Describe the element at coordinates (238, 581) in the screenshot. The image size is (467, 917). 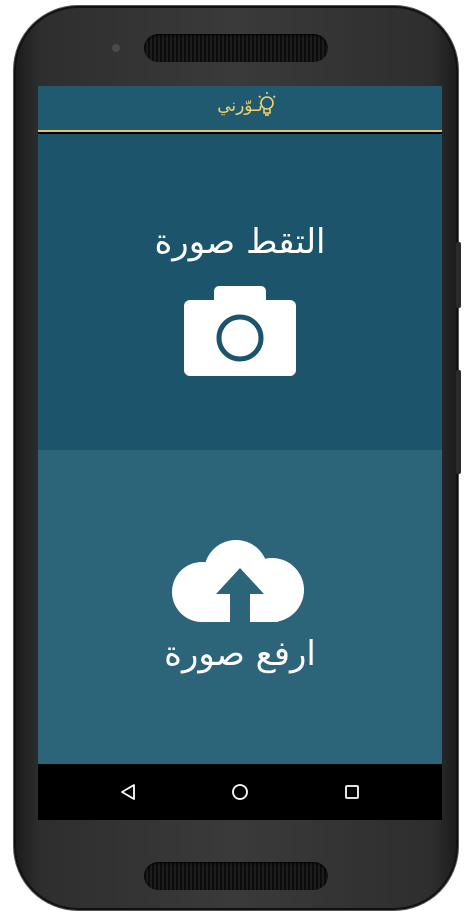
I see `cloud-upload-icon` at that location.